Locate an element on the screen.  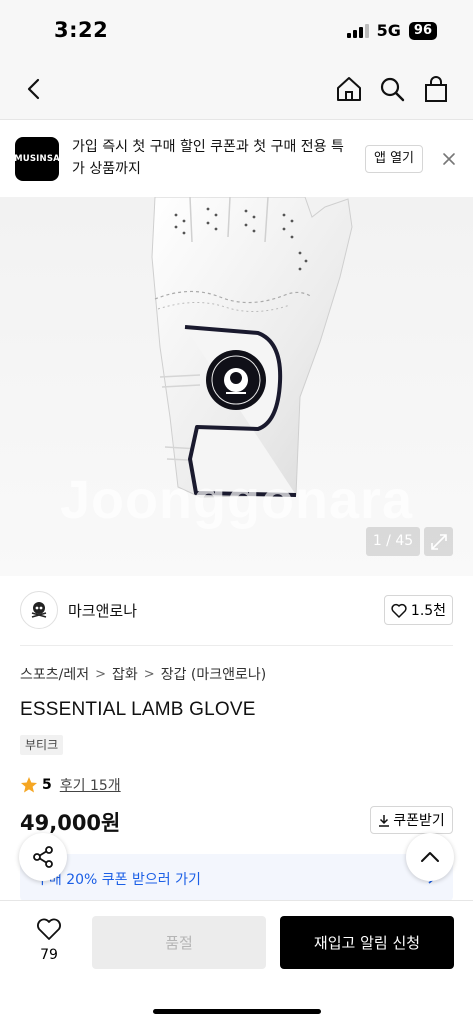
status-indicators: 5G 96 is located at coordinates (391, 30).